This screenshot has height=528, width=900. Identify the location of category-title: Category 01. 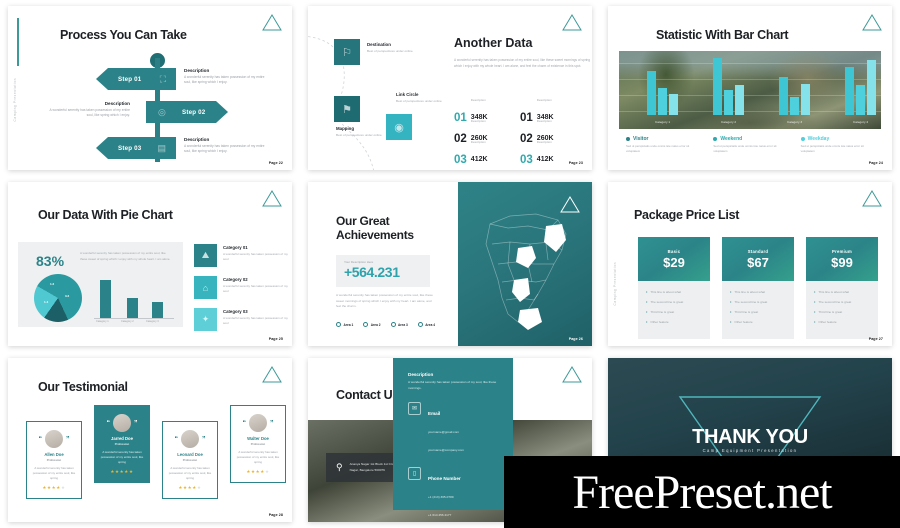
(235, 247).